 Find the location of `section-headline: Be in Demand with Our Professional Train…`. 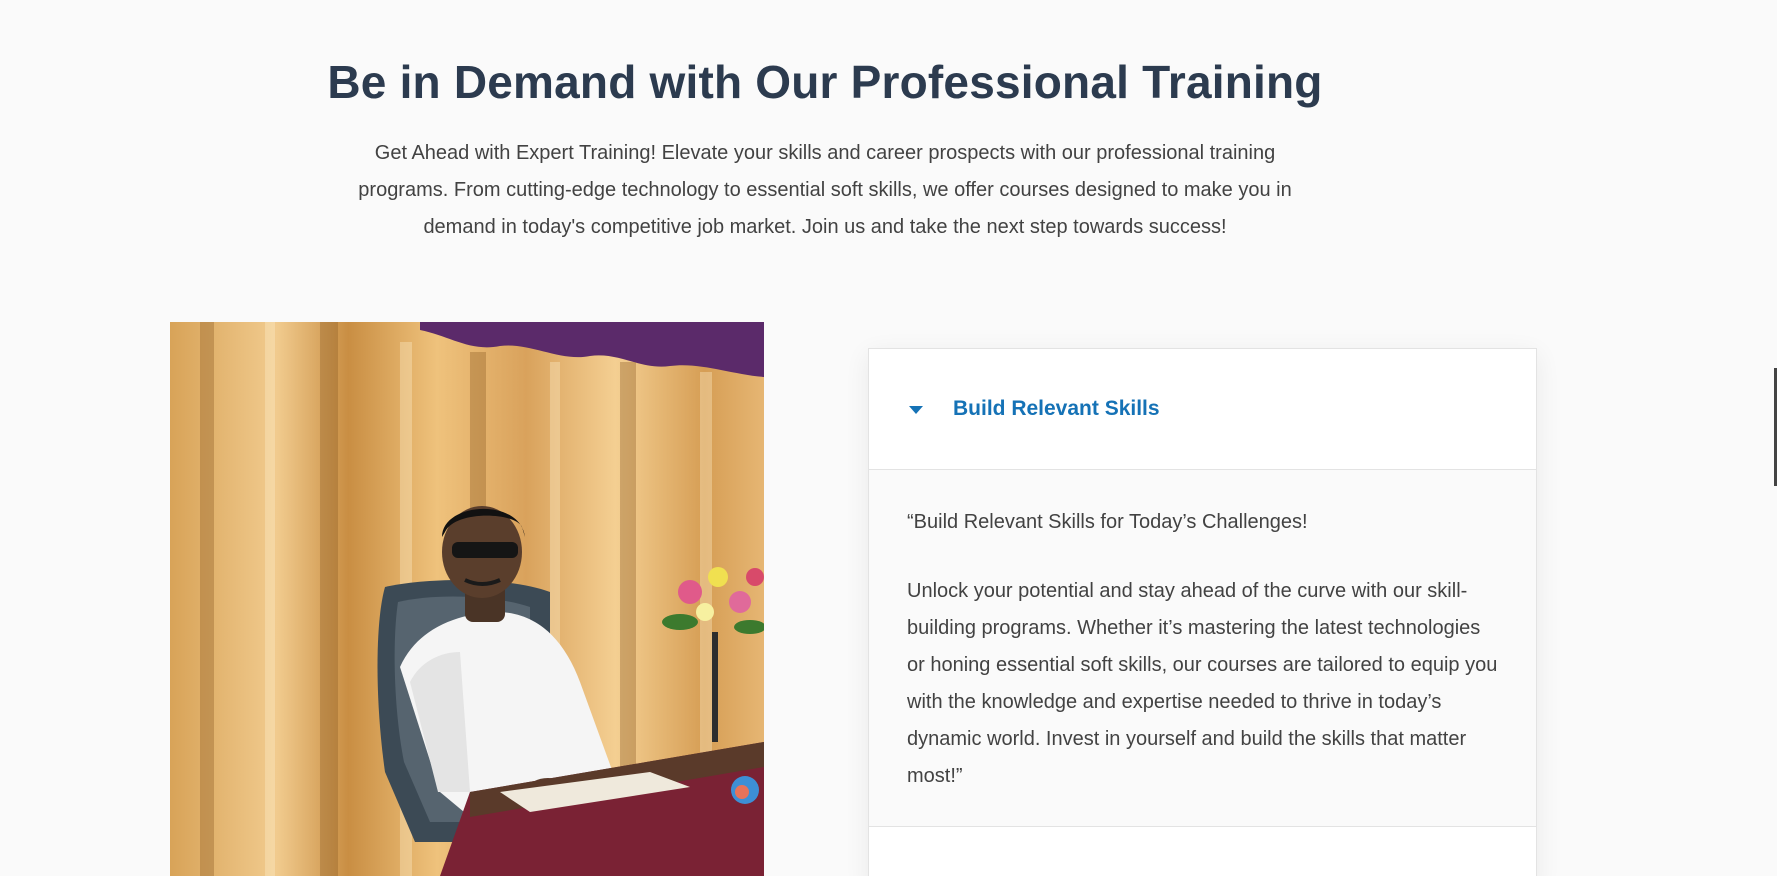

section-headline: Be in Demand with Our Professional Train… is located at coordinates (825, 82).